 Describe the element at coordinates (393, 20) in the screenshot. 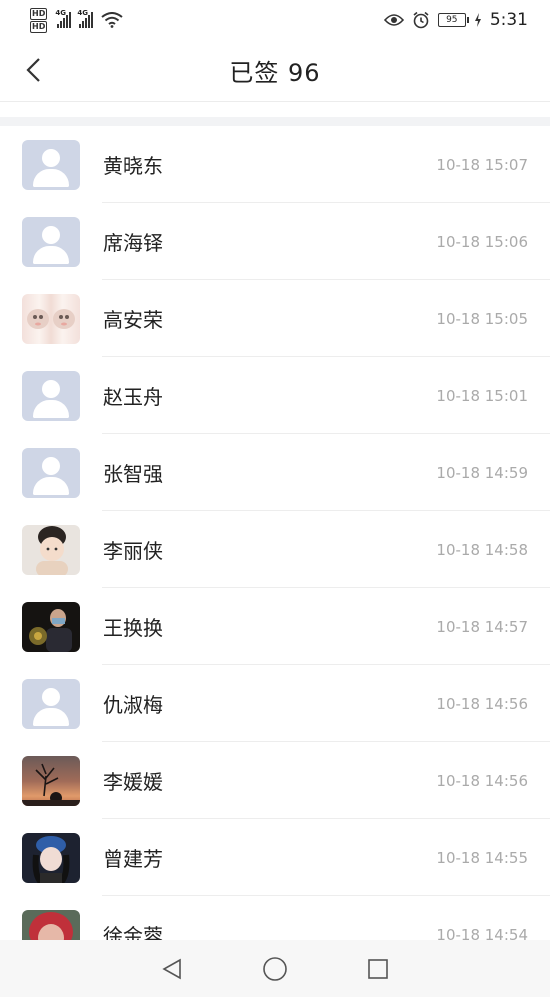

I see `eye-icon` at that location.